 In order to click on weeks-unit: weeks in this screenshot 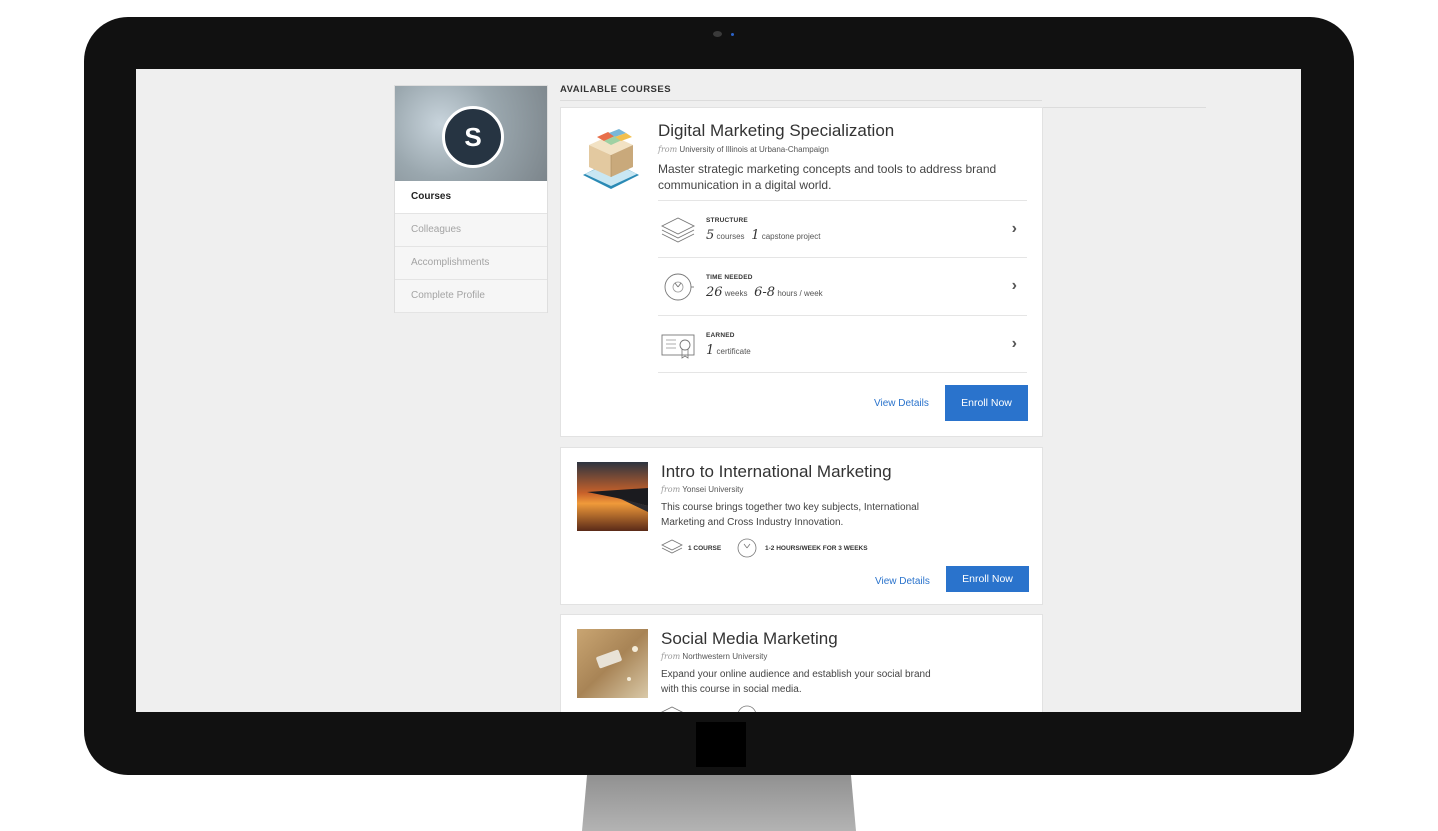, I will do `click(736, 293)`.